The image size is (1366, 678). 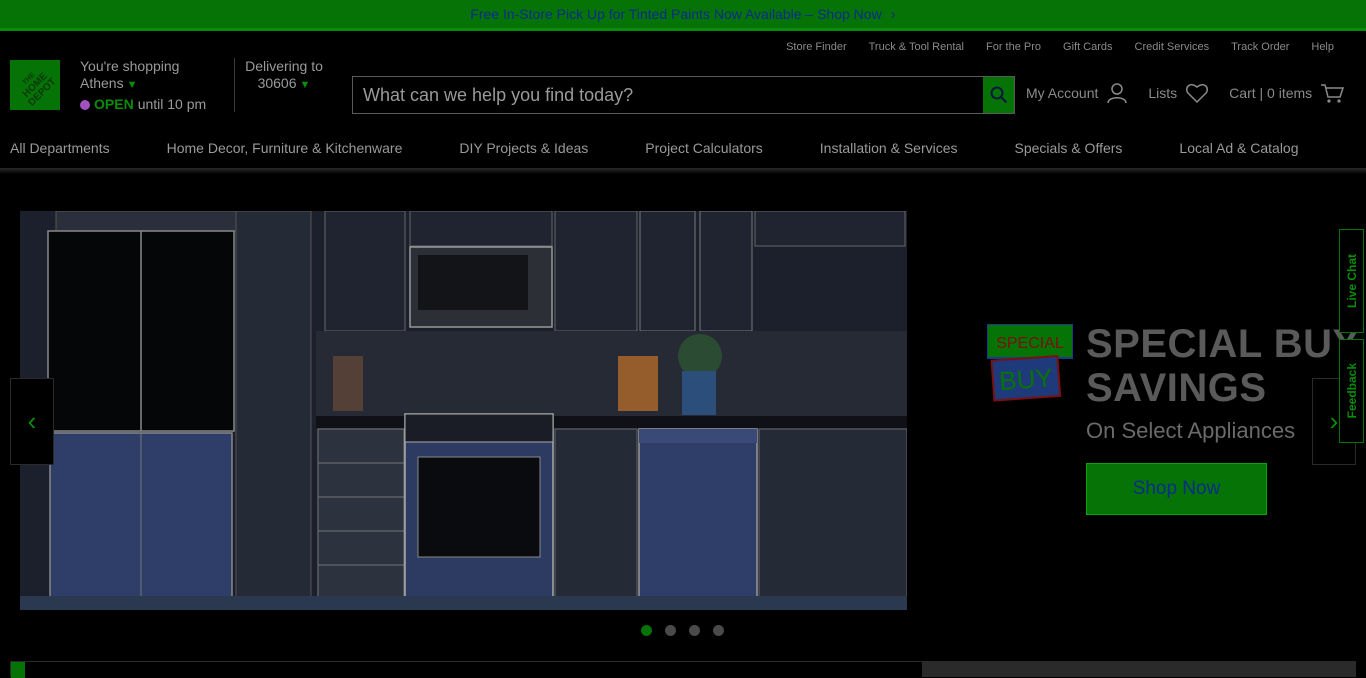 I want to click on header-divider, so click(x=234, y=85).